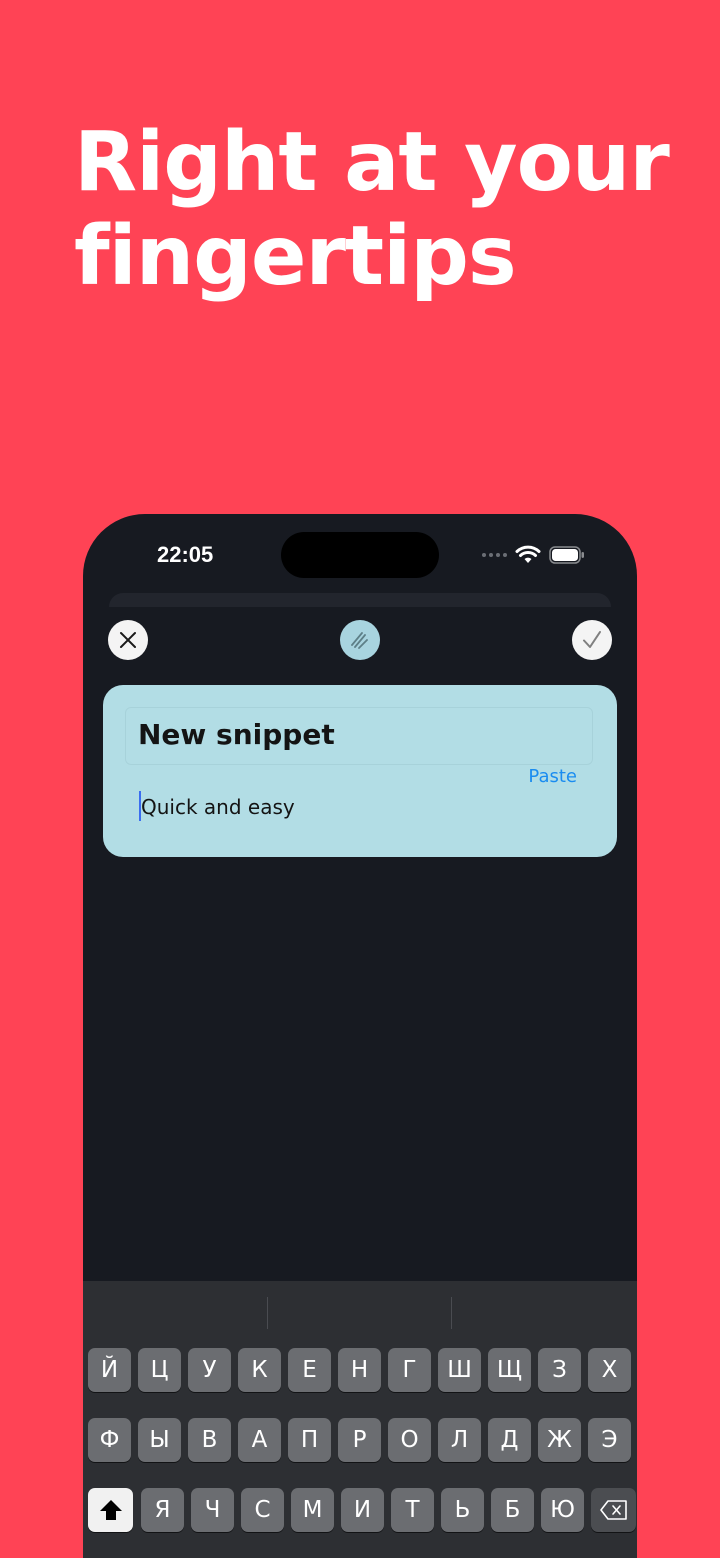 This screenshot has width=720, height=1558. What do you see at coordinates (295, 256) in the screenshot?
I see `headline-line-2: fingertips` at bounding box center [295, 256].